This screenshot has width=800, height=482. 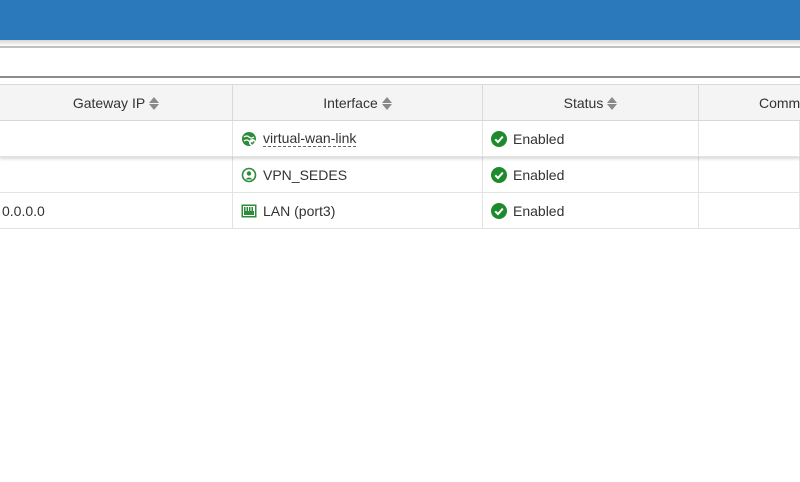 What do you see at coordinates (358, 103) in the screenshot?
I see `column-header-interface: Interface` at bounding box center [358, 103].